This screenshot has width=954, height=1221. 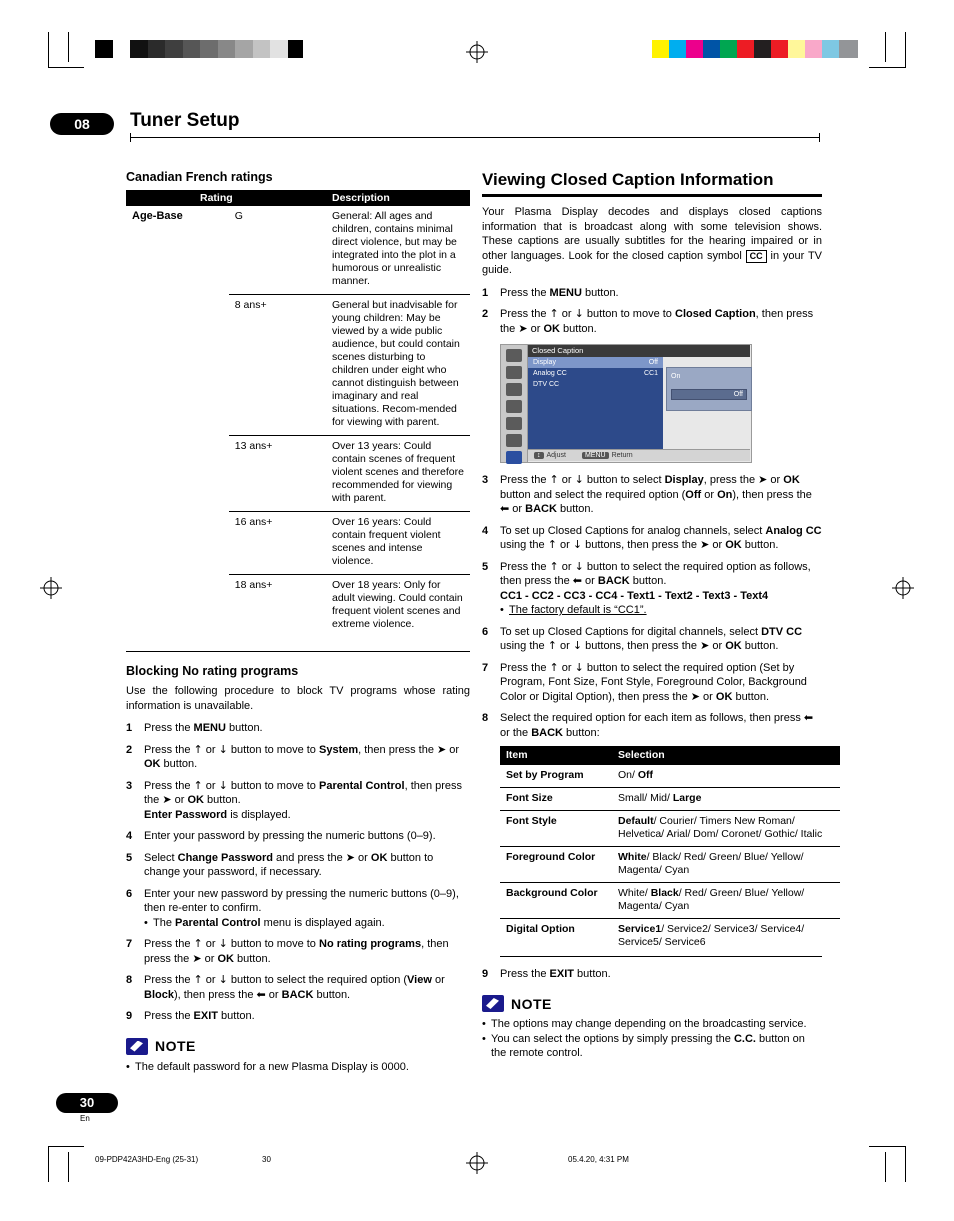 I want to click on cc-symbol-box: CC, so click(x=756, y=256).